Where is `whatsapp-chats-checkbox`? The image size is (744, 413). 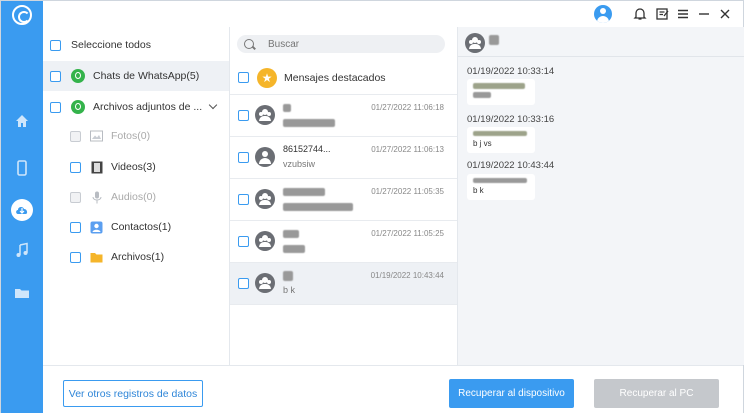 whatsapp-chats-checkbox is located at coordinates (55, 76).